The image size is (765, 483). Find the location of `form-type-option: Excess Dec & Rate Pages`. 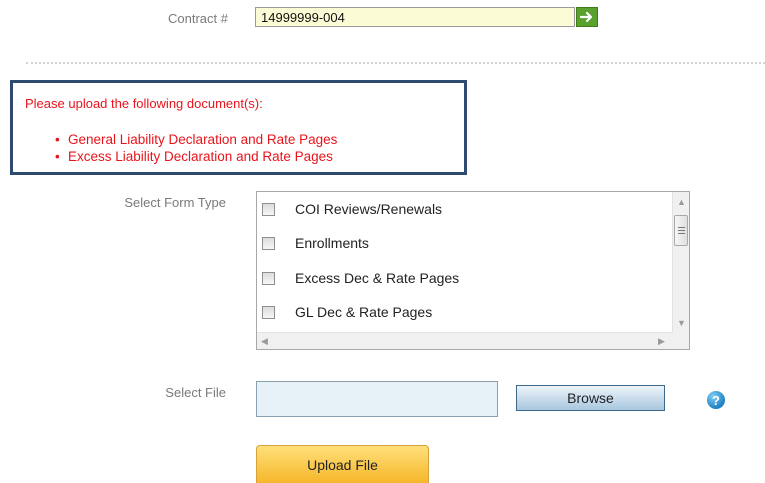

form-type-option: Excess Dec & Rate Pages is located at coordinates (360, 278).